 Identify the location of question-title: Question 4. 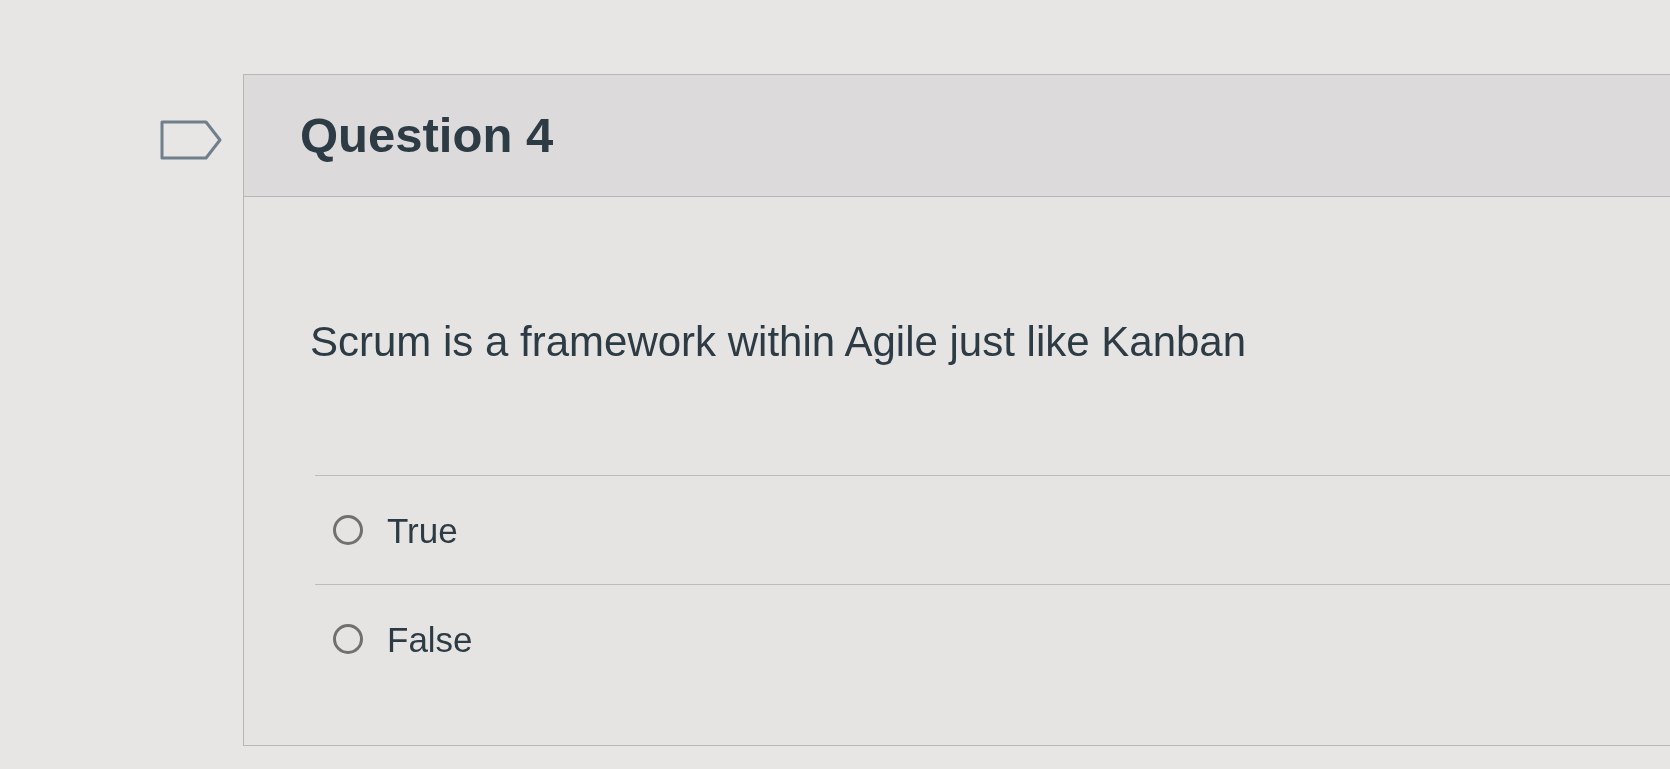
(427, 135).